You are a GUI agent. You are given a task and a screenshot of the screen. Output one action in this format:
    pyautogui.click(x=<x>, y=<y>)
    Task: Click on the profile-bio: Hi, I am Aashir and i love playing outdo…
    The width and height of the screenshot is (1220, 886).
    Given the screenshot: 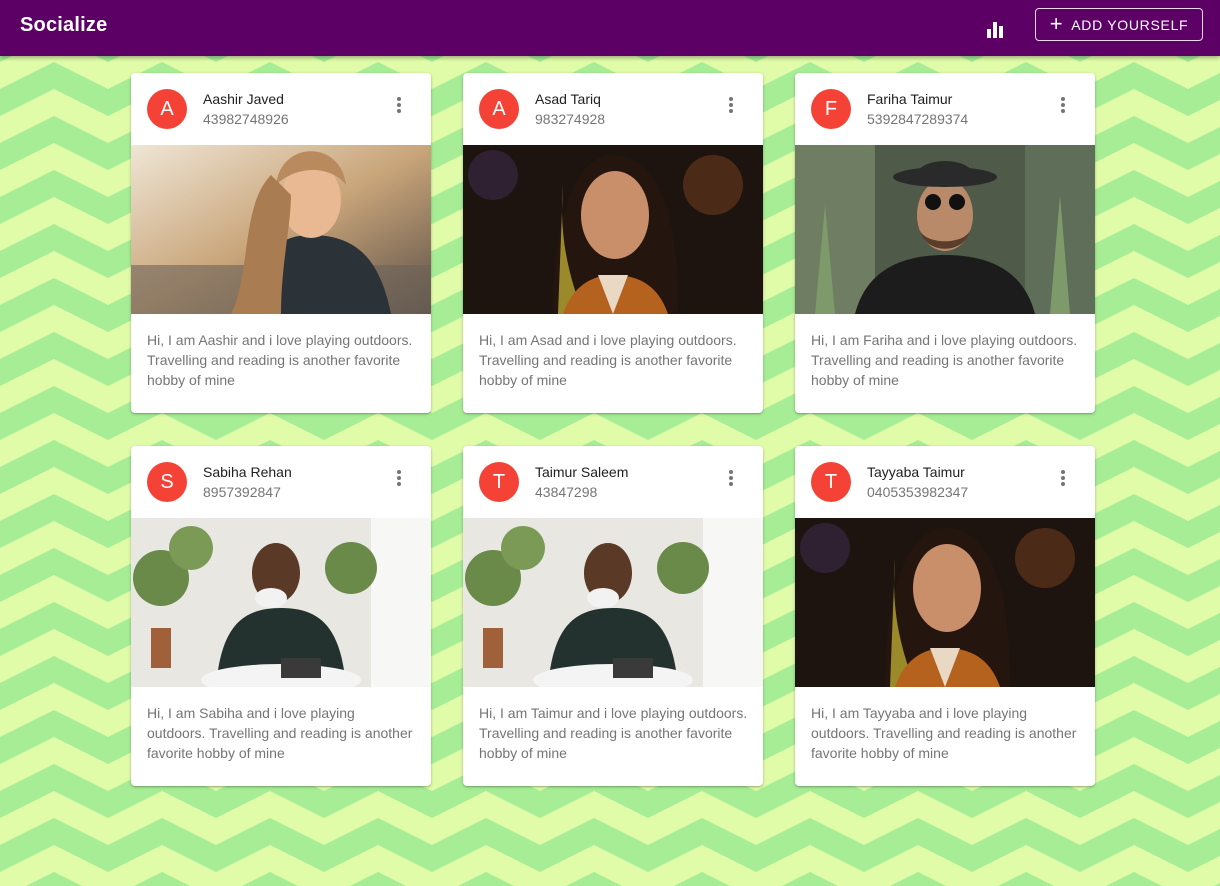 What is the action you would take?
    pyautogui.click(x=280, y=360)
    